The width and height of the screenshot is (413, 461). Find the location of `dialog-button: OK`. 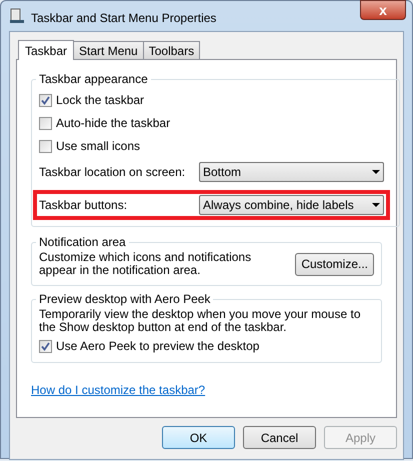

dialog-button: OK is located at coordinates (198, 437).